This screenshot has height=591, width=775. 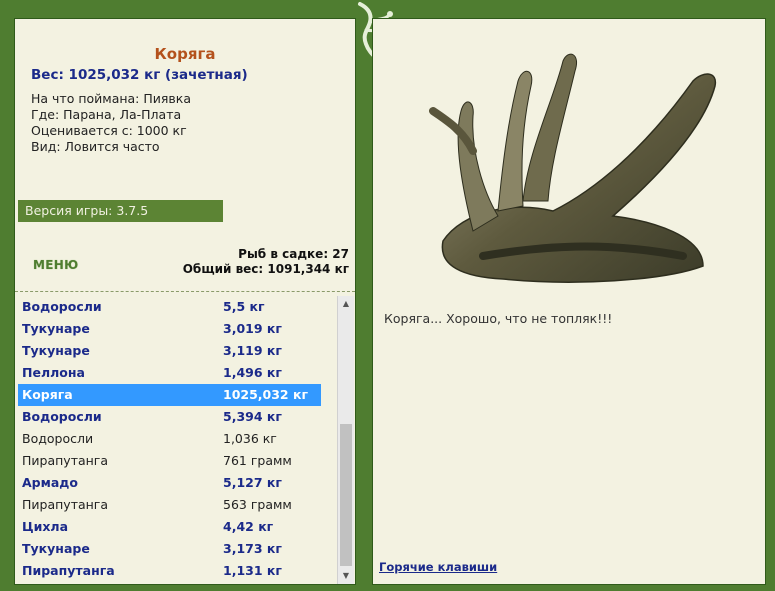 What do you see at coordinates (169, 505) in the screenshot?
I see `catch-list-row: Пирапутанга 563 грамм` at bounding box center [169, 505].